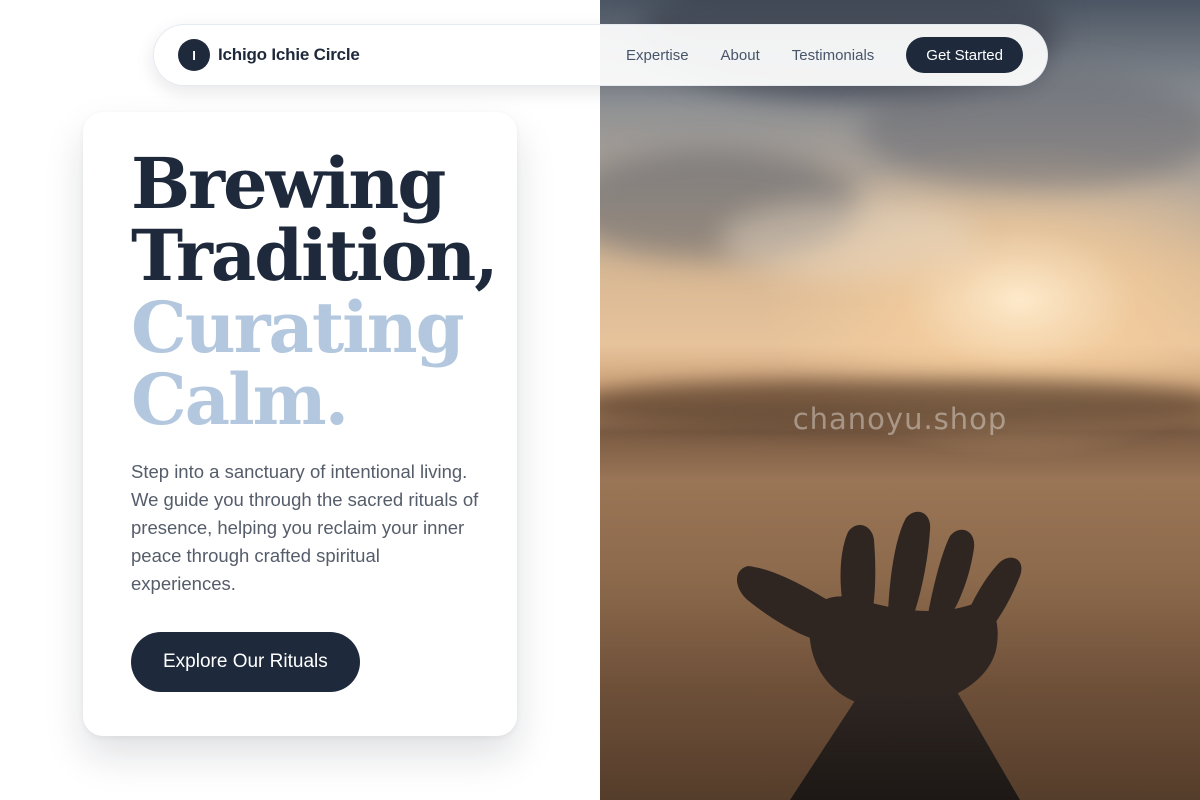 The width and height of the screenshot is (1200, 800). What do you see at coordinates (657, 55) in the screenshot?
I see `nav-link-expertise: Expertise` at bounding box center [657, 55].